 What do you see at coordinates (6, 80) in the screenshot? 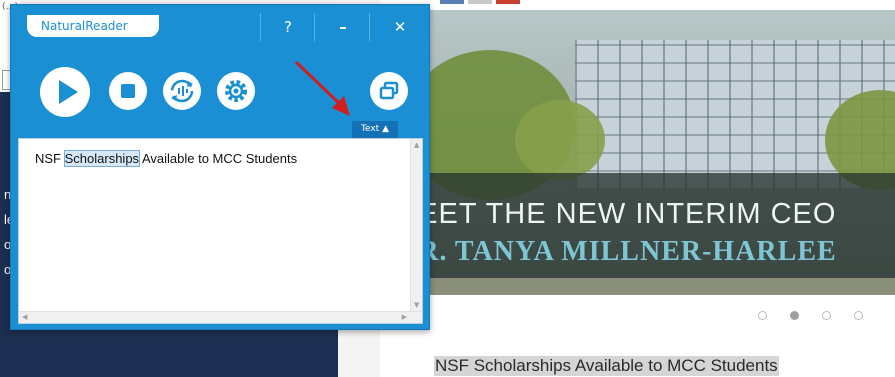
I see `site-left-field-edge` at bounding box center [6, 80].